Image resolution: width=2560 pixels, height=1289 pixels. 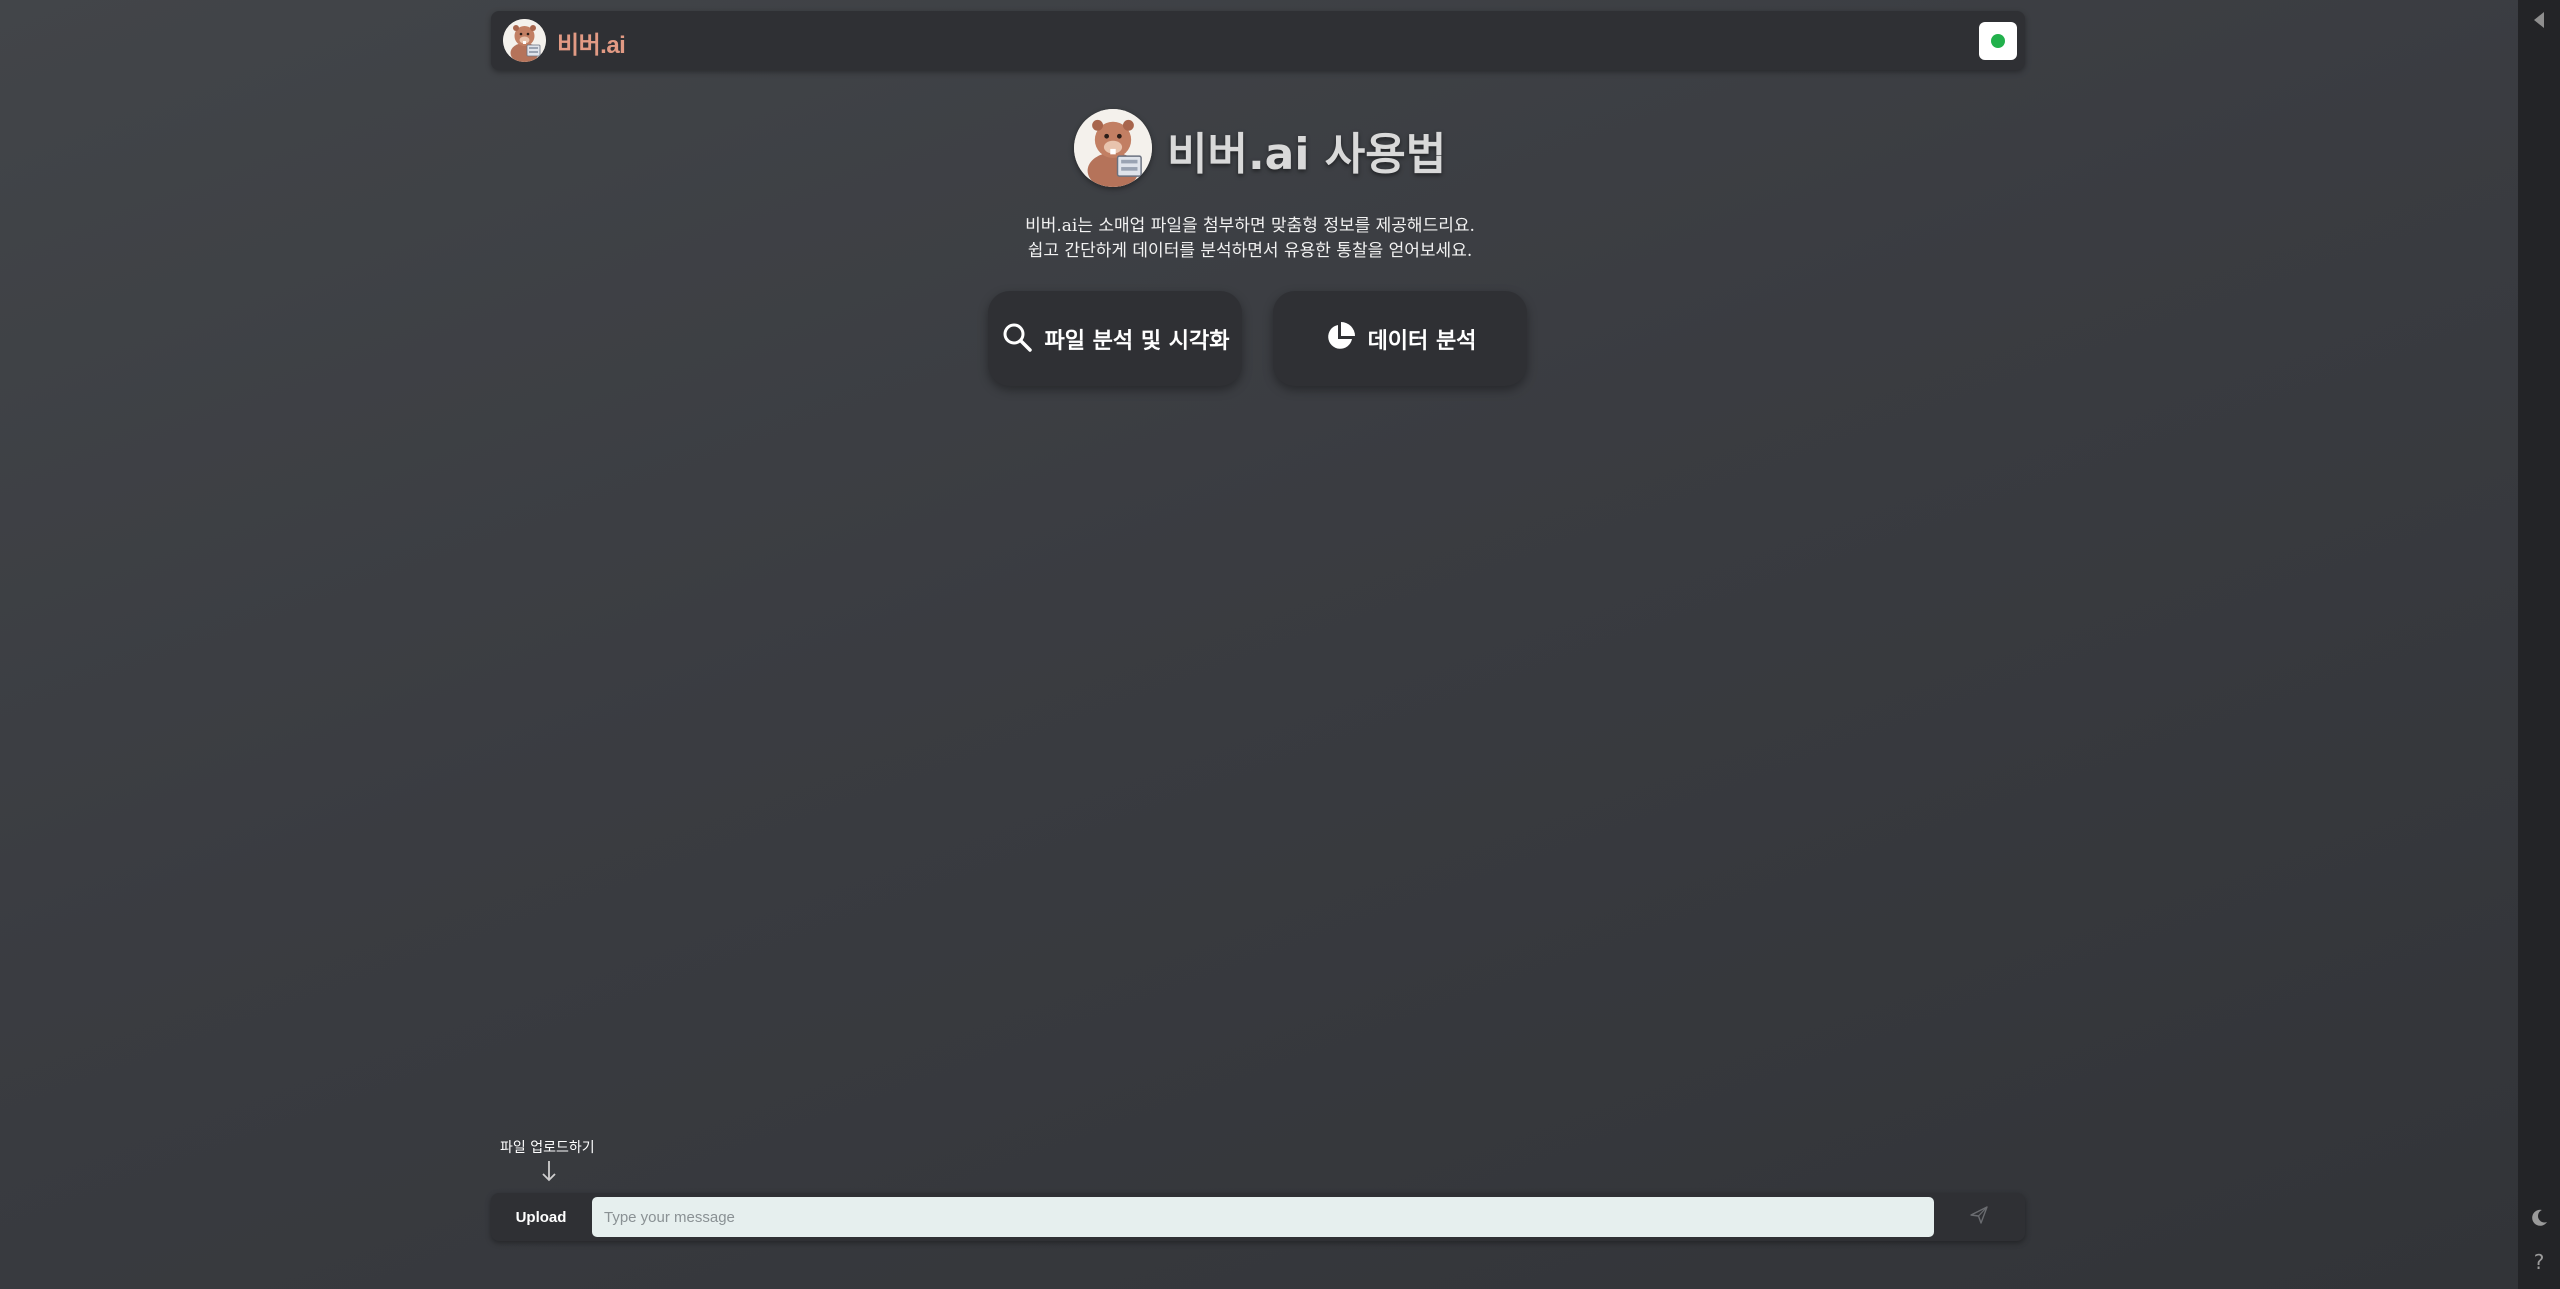 I want to click on chat-input-bar: Upload, so click(x=1258, y=1217).